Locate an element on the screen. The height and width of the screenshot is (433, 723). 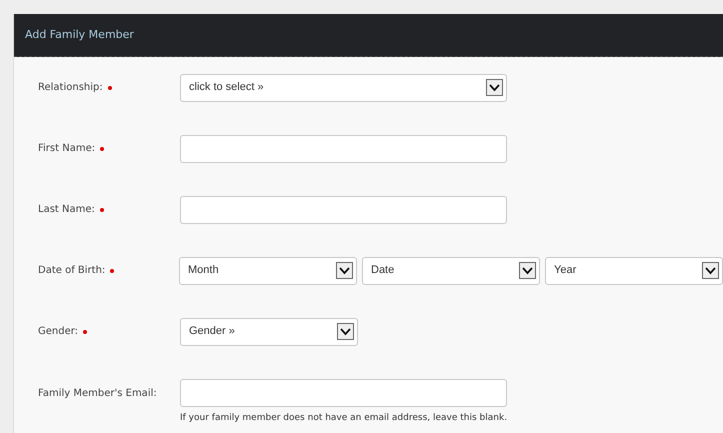
field-label: Gender: is located at coordinates (58, 332).